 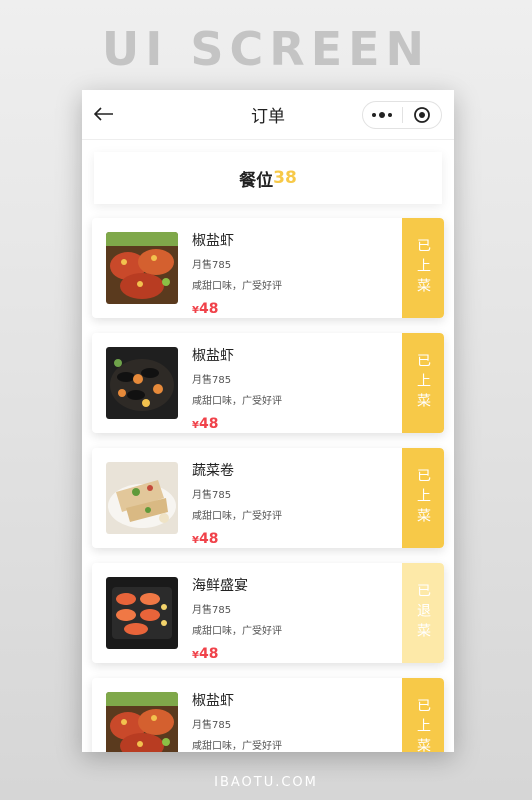 I want to click on dish-info: 海鲜盛宴 月售785 咸甜口味，广受好评 ¥48, so click(x=237, y=618).